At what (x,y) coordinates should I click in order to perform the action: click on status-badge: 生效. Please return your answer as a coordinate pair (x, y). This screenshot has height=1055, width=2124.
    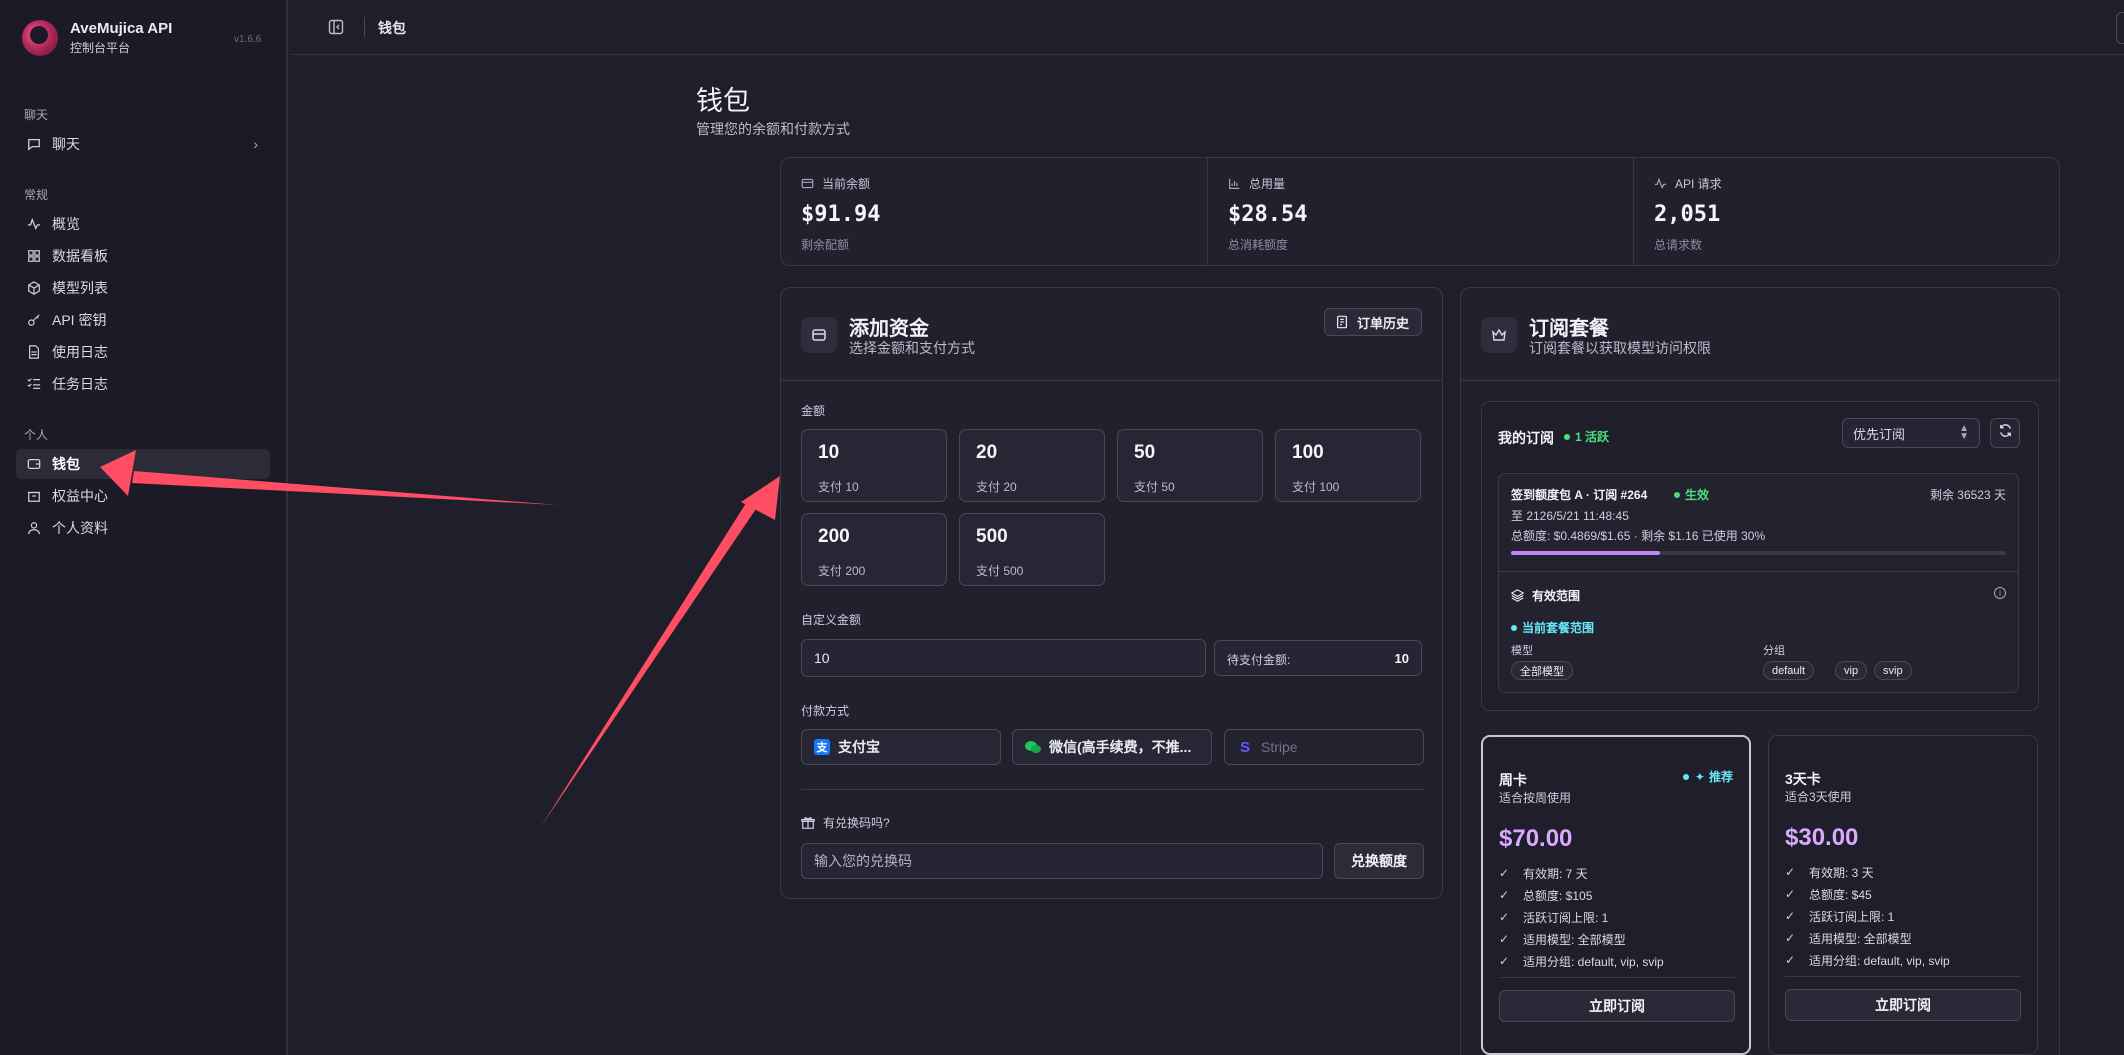
    Looking at the image, I should click on (1691, 494).